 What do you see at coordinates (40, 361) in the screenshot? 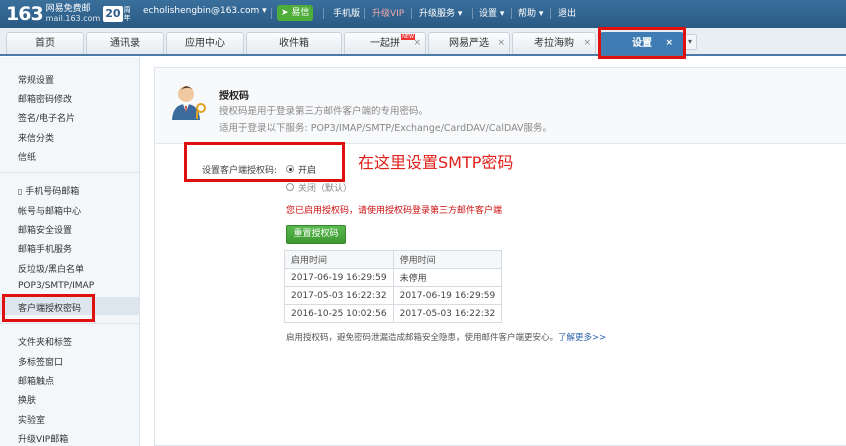
I see `sidebar-item-multitab: 多标签窗口` at bounding box center [40, 361].